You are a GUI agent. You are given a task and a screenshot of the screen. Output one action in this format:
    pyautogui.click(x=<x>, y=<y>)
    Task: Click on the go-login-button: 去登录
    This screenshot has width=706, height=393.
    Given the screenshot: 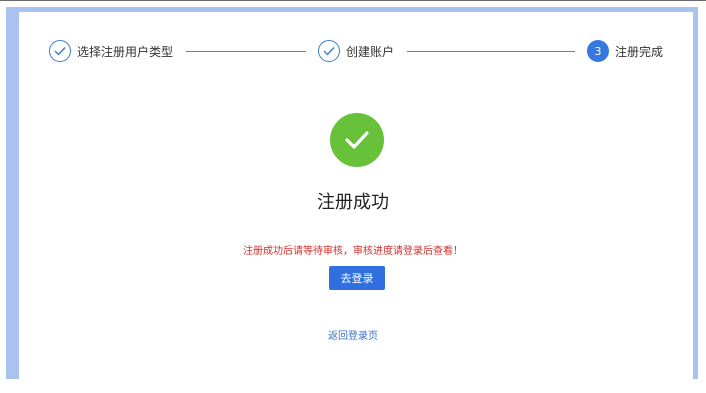 What is the action you would take?
    pyautogui.click(x=357, y=278)
    